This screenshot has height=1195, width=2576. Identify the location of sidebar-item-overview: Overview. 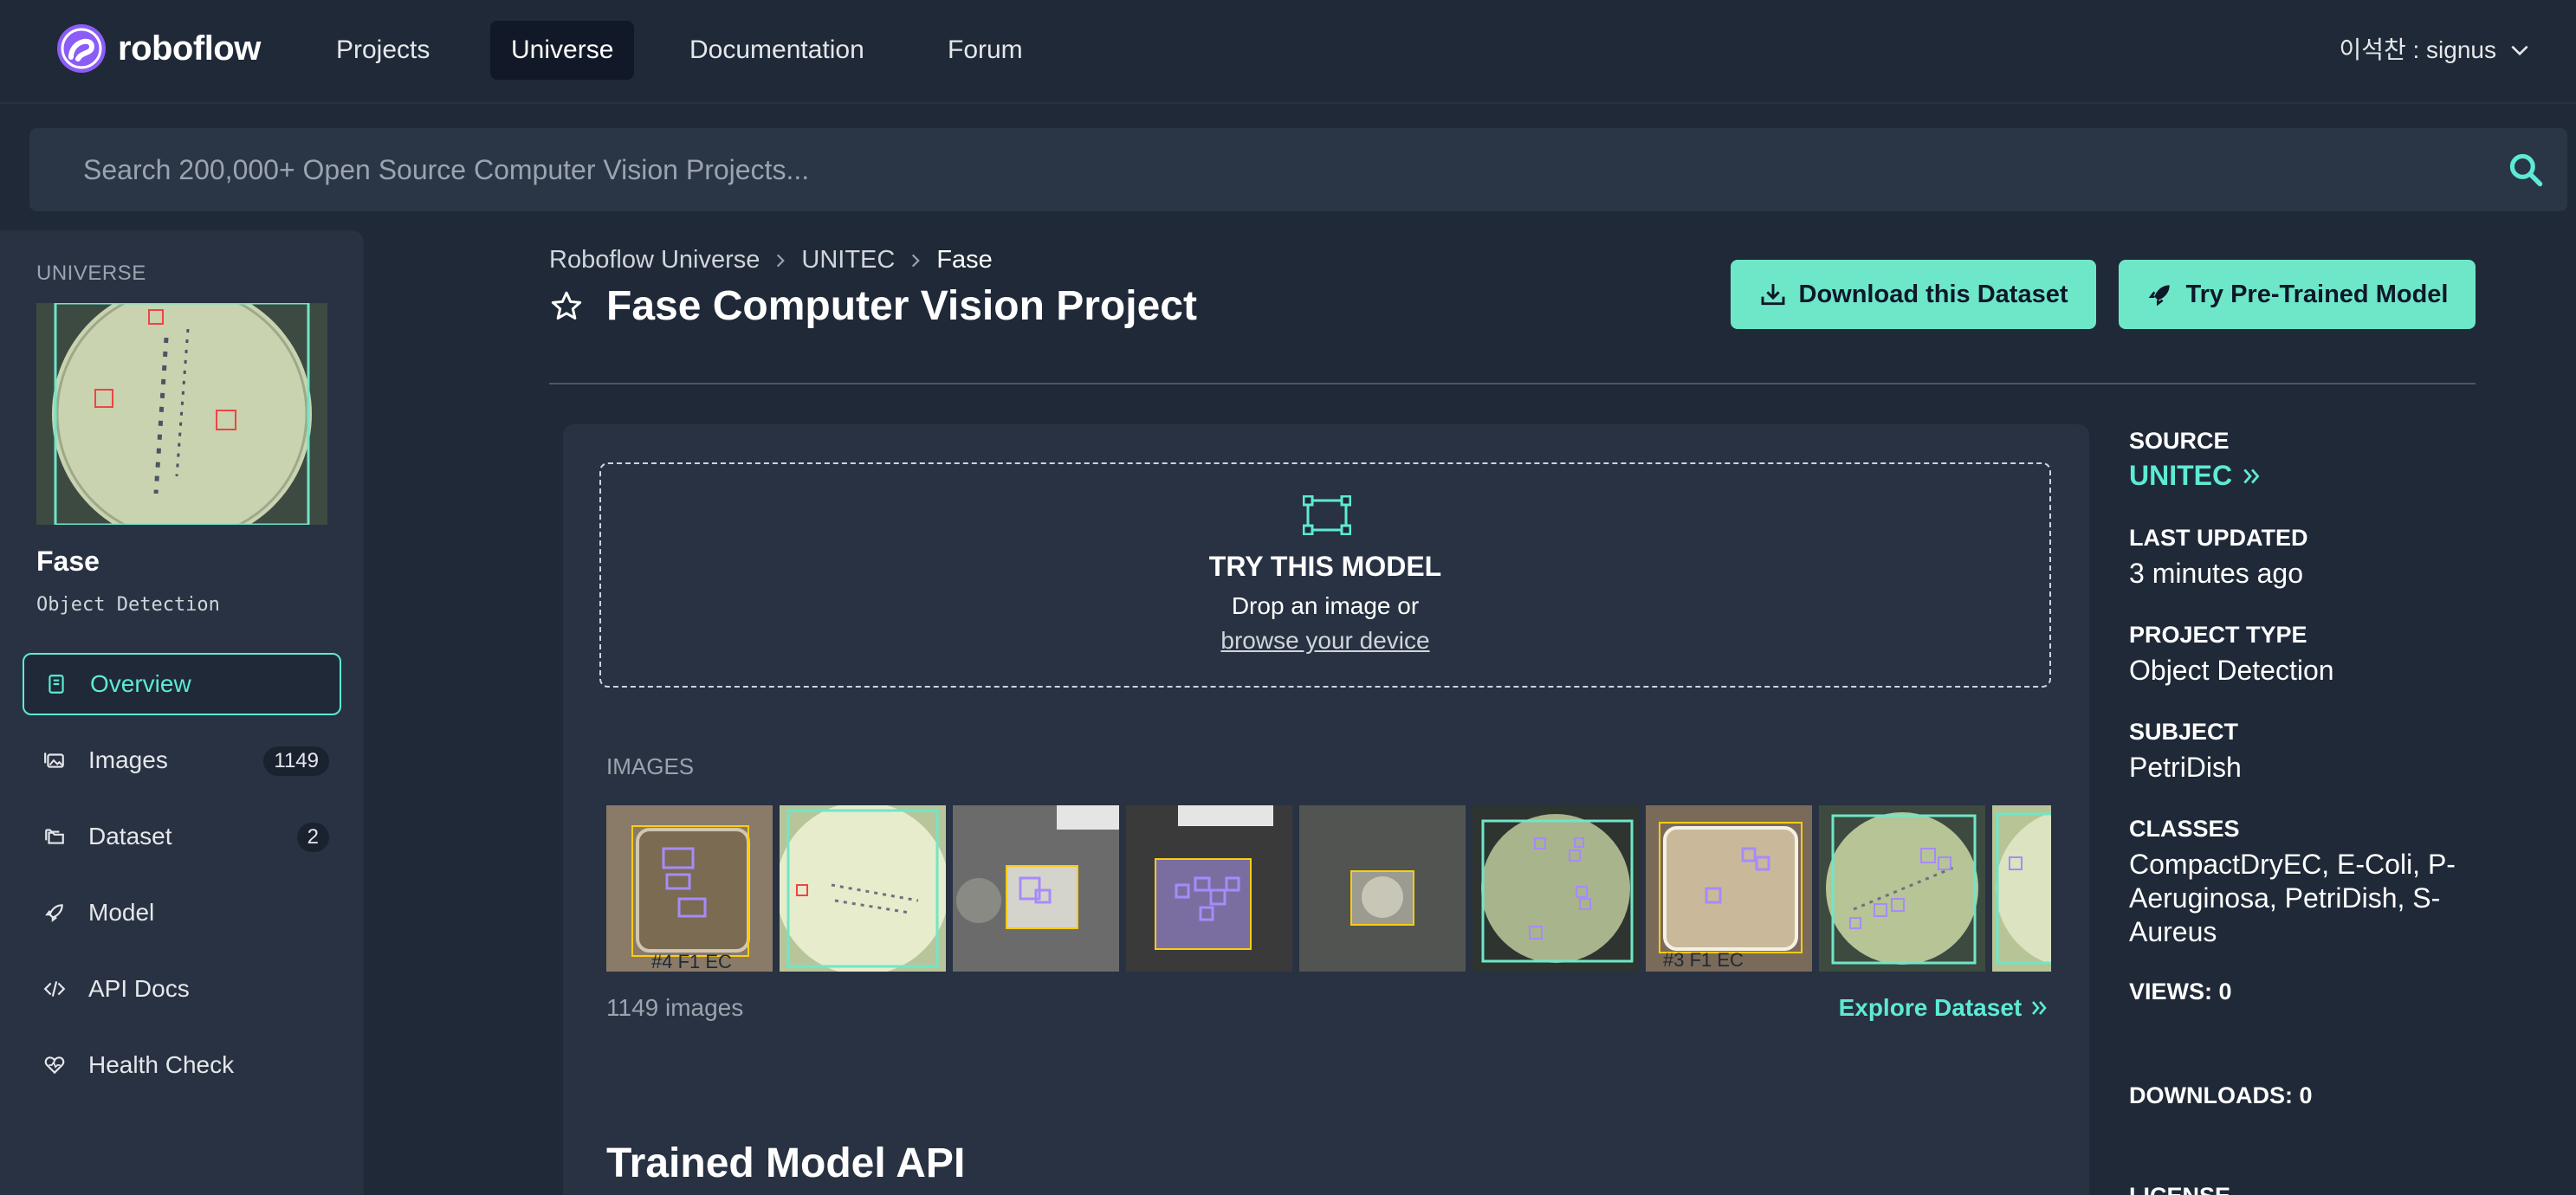
(182, 684).